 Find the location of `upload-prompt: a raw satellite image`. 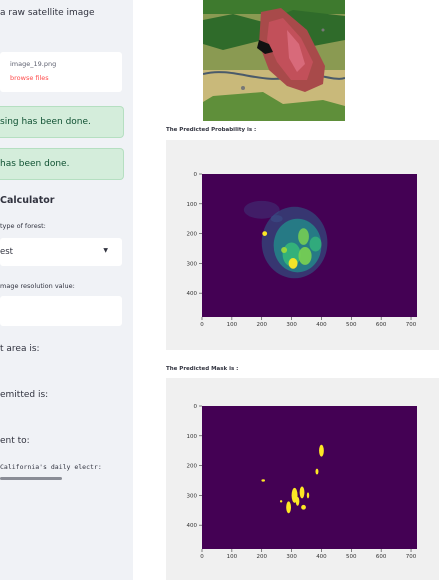

upload-prompt: a raw satellite image is located at coordinates (47, 13).